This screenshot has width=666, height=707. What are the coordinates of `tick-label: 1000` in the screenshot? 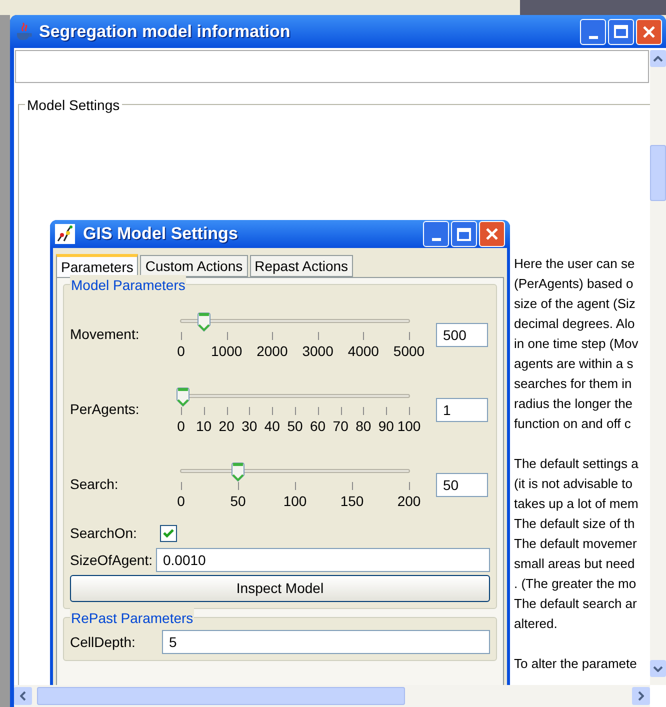 It's located at (226, 350).